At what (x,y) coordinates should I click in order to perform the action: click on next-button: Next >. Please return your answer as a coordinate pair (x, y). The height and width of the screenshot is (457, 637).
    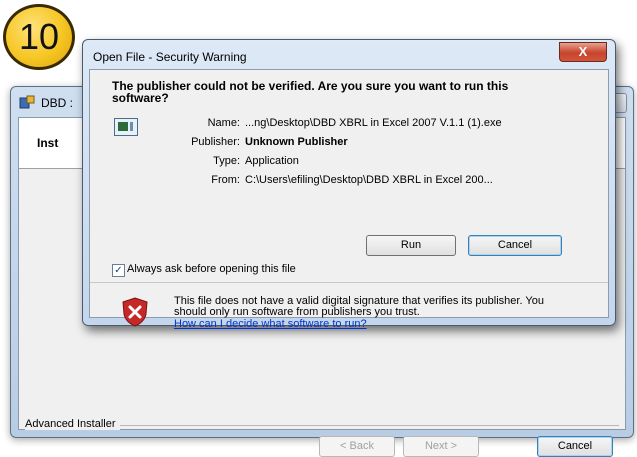
    Looking at the image, I should click on (441, 446).